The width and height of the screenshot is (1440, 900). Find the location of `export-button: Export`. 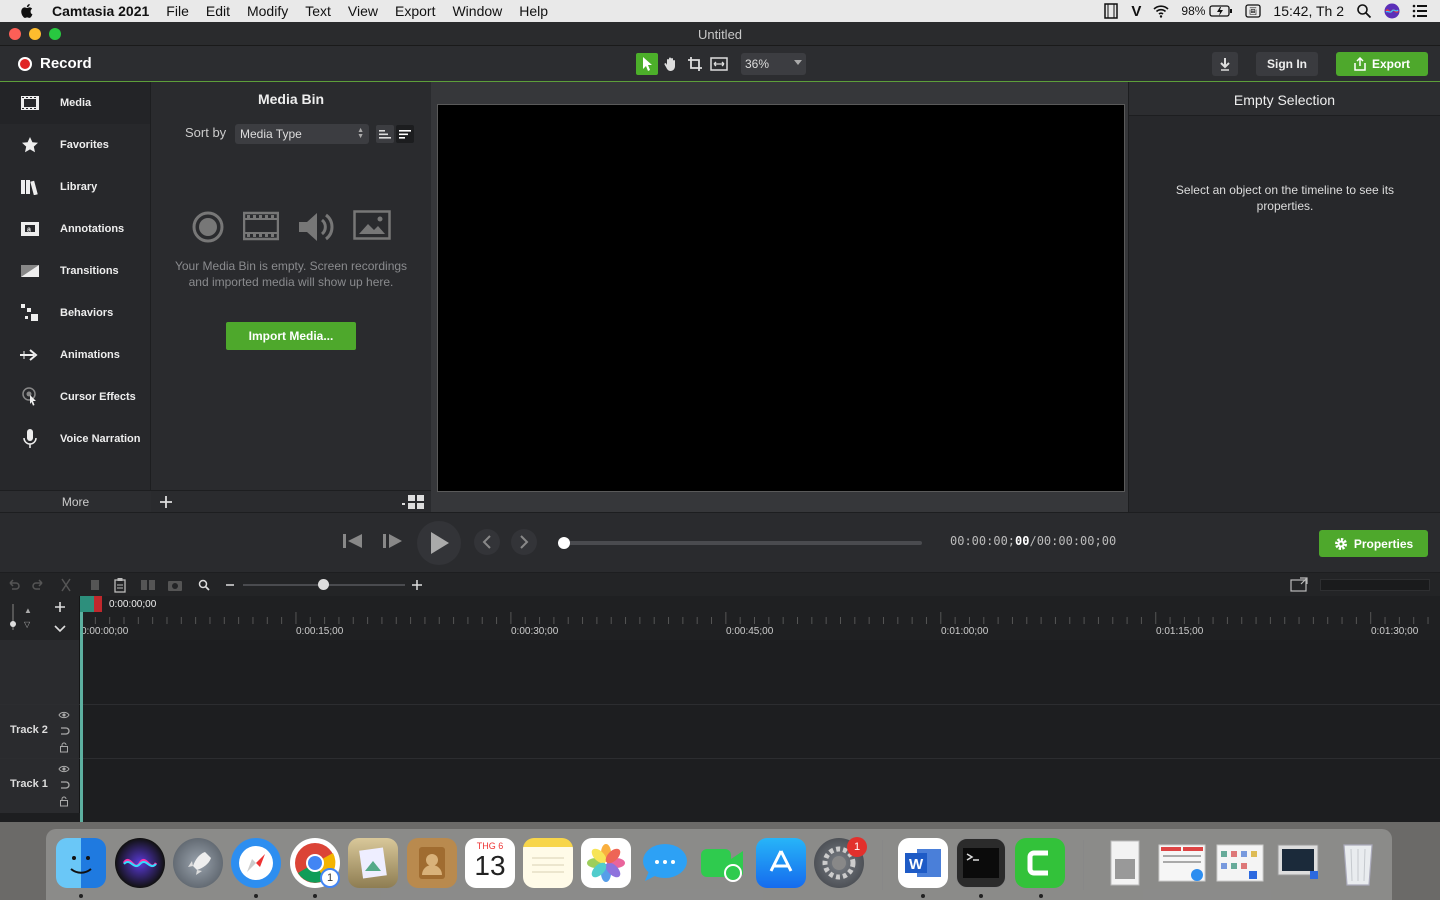

export-button: Export is located at coordinates (1382, 64).